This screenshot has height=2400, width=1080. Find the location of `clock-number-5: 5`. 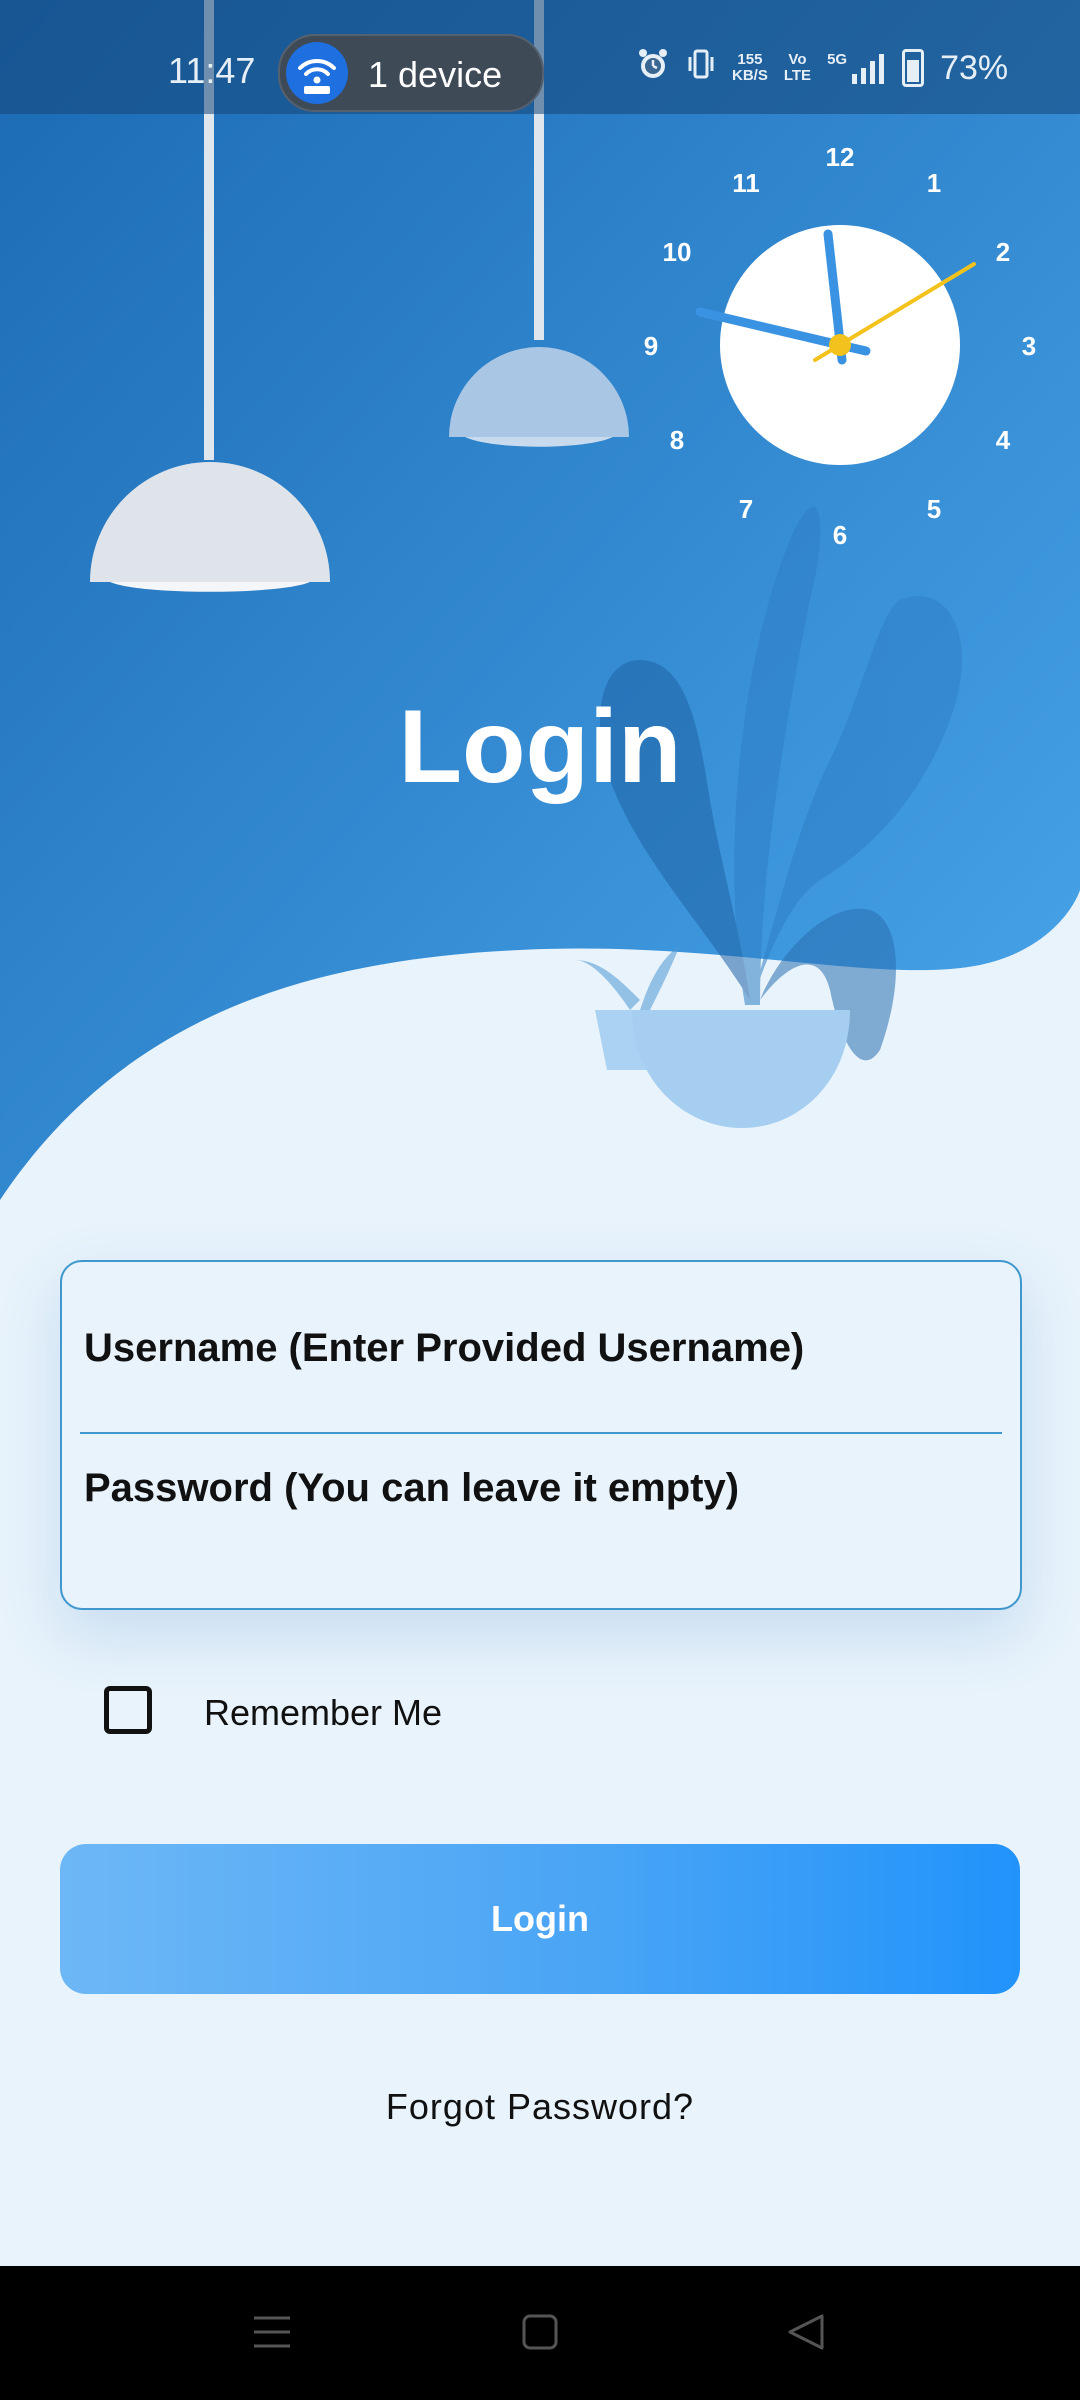

clock-number-5: 5 is located at coordinates (934, 509).